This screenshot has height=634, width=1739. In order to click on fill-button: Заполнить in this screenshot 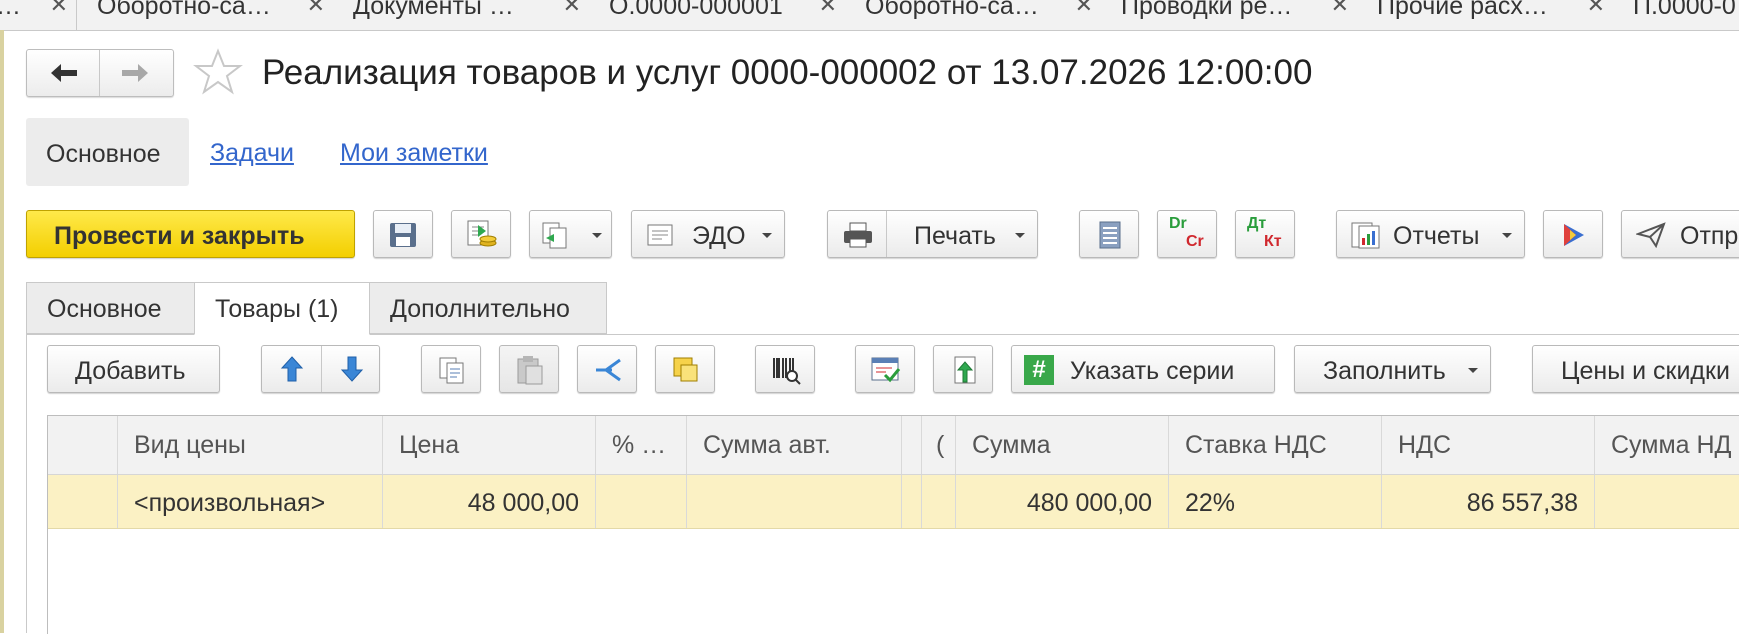, I will do `click(1392, 369)`.